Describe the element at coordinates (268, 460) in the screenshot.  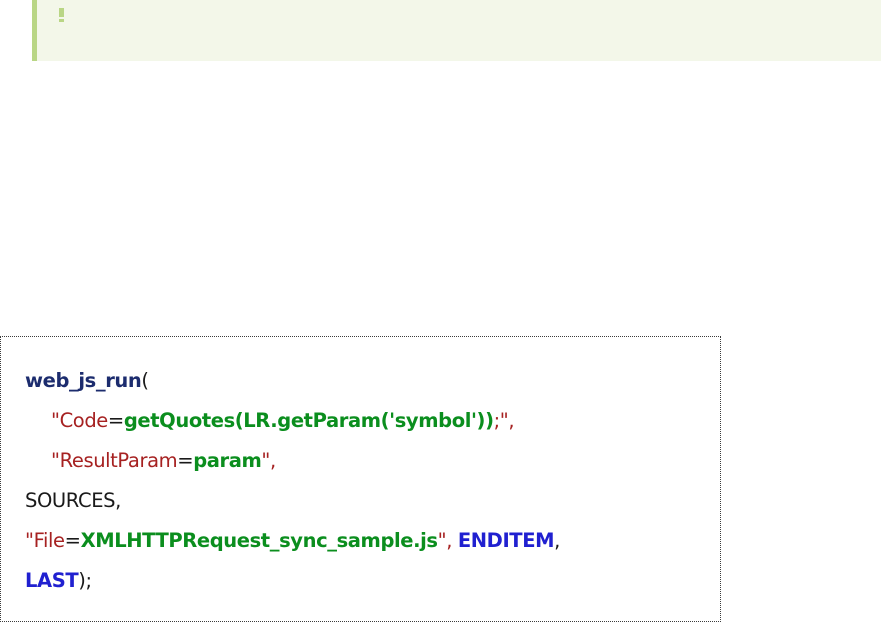
I see `line-tail: ",` at that location.